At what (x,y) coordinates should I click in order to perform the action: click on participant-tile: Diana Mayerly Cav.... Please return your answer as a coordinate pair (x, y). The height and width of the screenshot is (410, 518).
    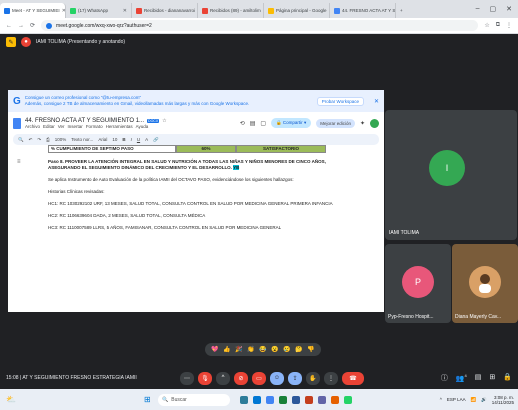
    Looking at the image, I should click on (485, 283).